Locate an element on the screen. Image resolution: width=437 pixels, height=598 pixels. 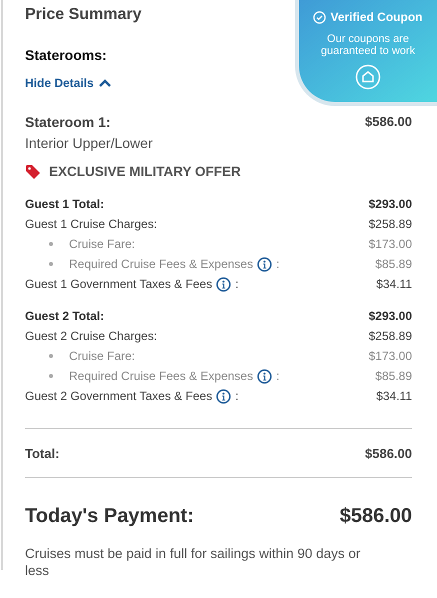
payment-note: Cruises must be paid in full for sailings within 90 days or less is located at coordinates (193, 562).